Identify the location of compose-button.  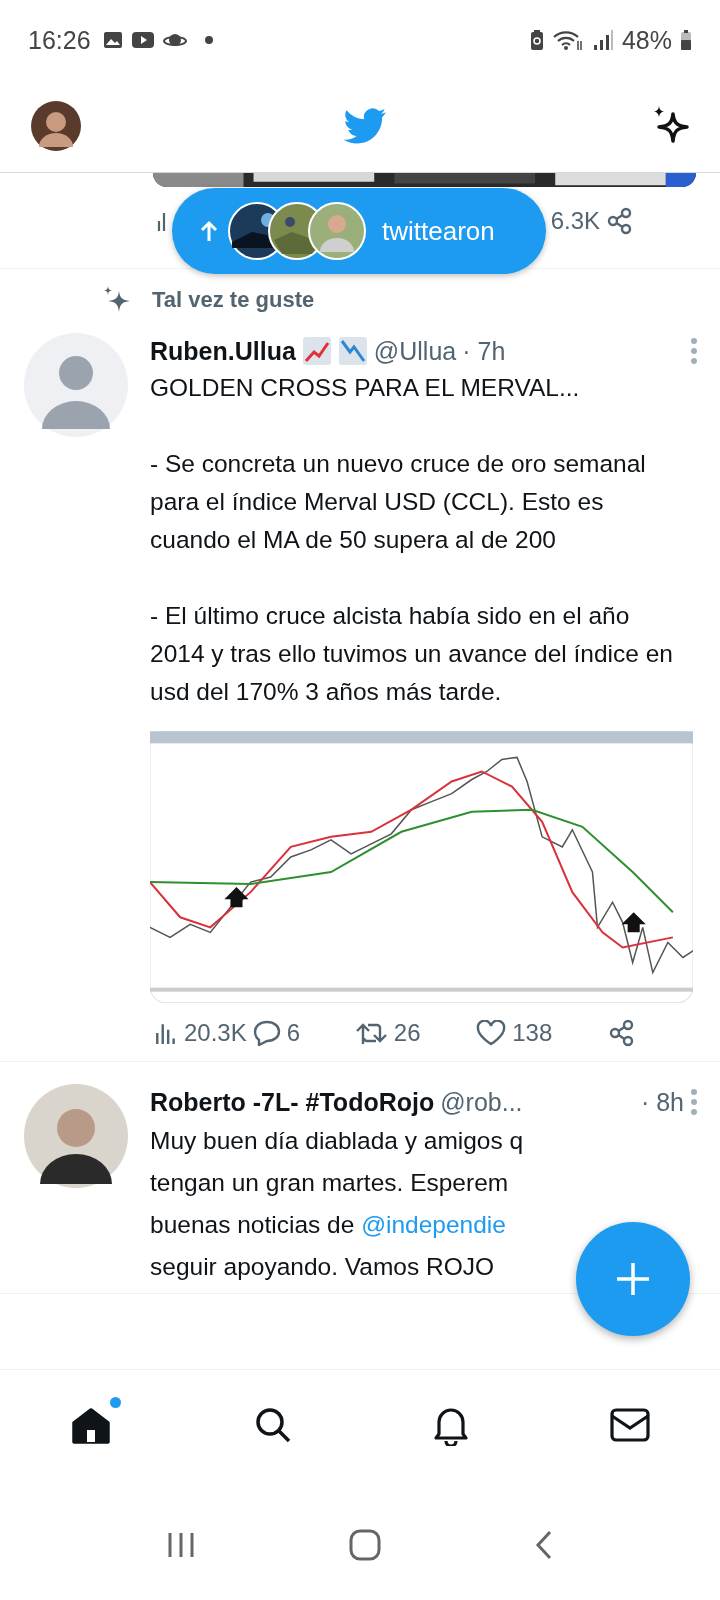
(633, 1279).